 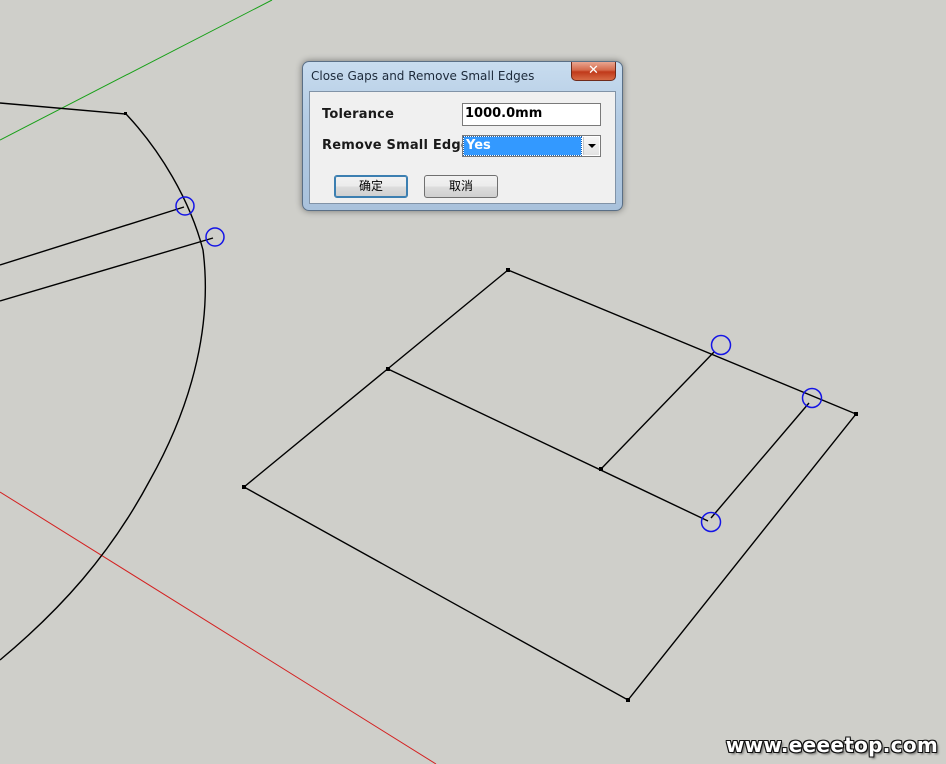 I want to click on remove-small-edges-select: Yes, so click(x=531, y=146).